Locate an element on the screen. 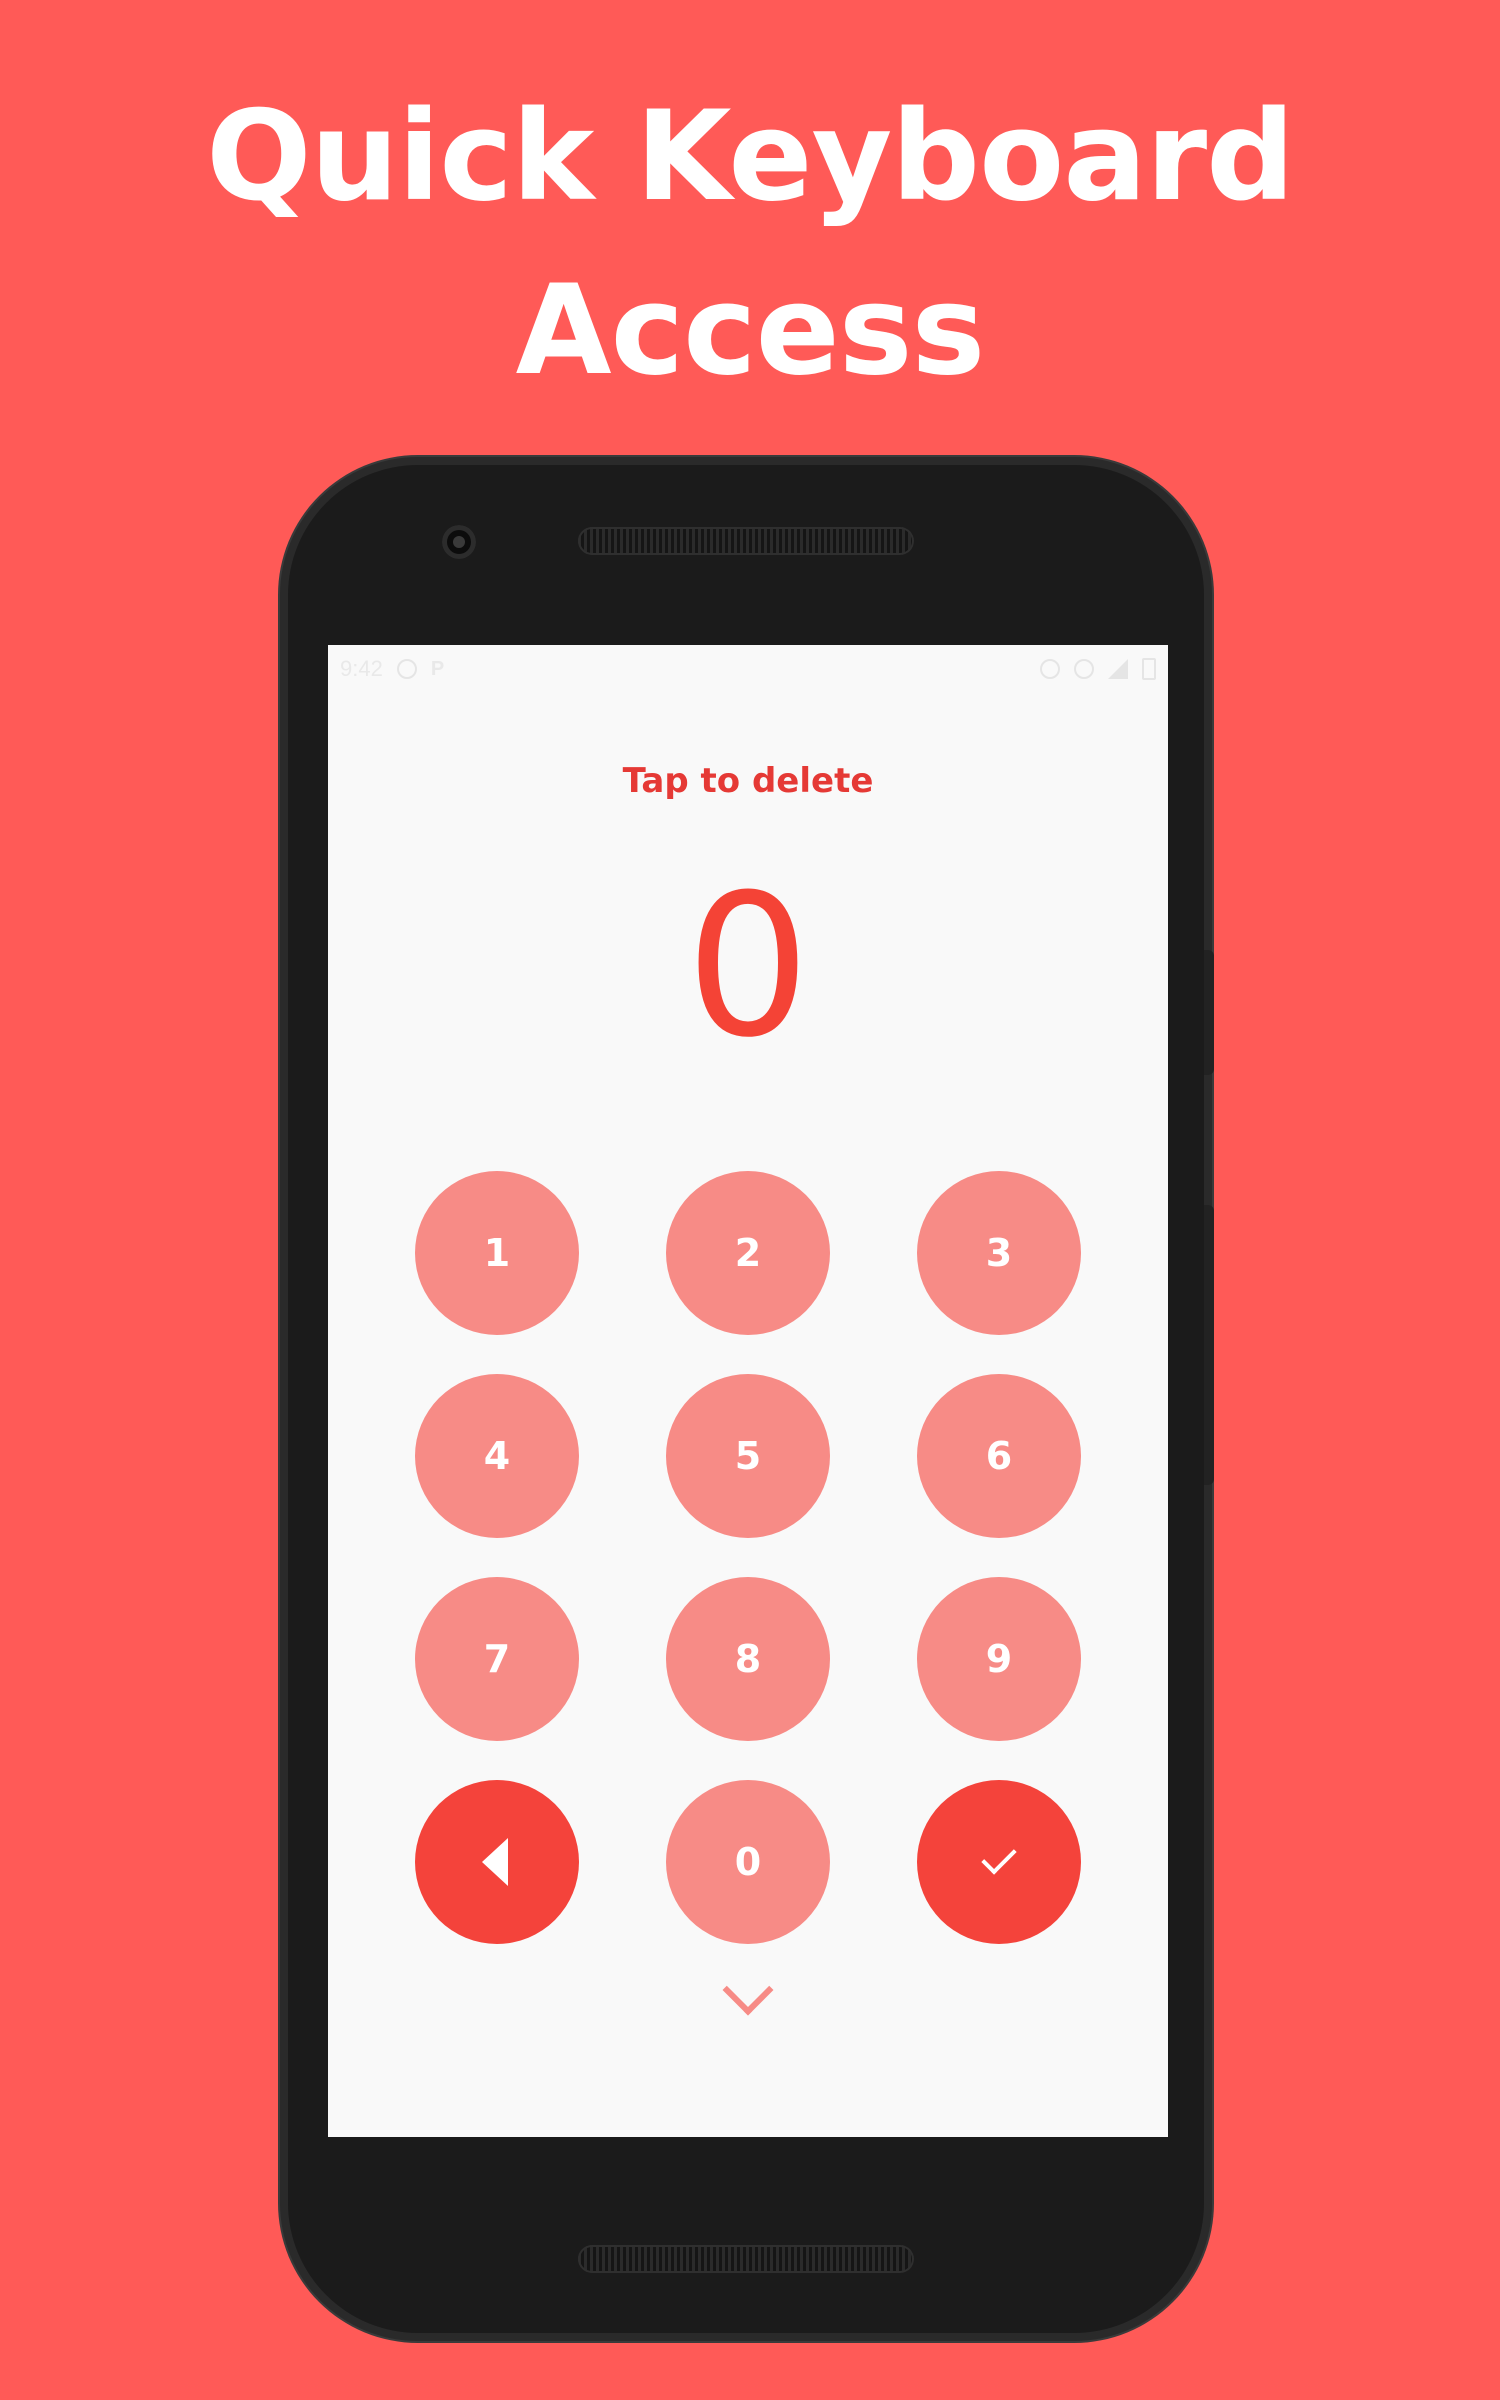 This screenshot has width=1500, height=2400. confirm-button is located at coordinates (999, 1862).